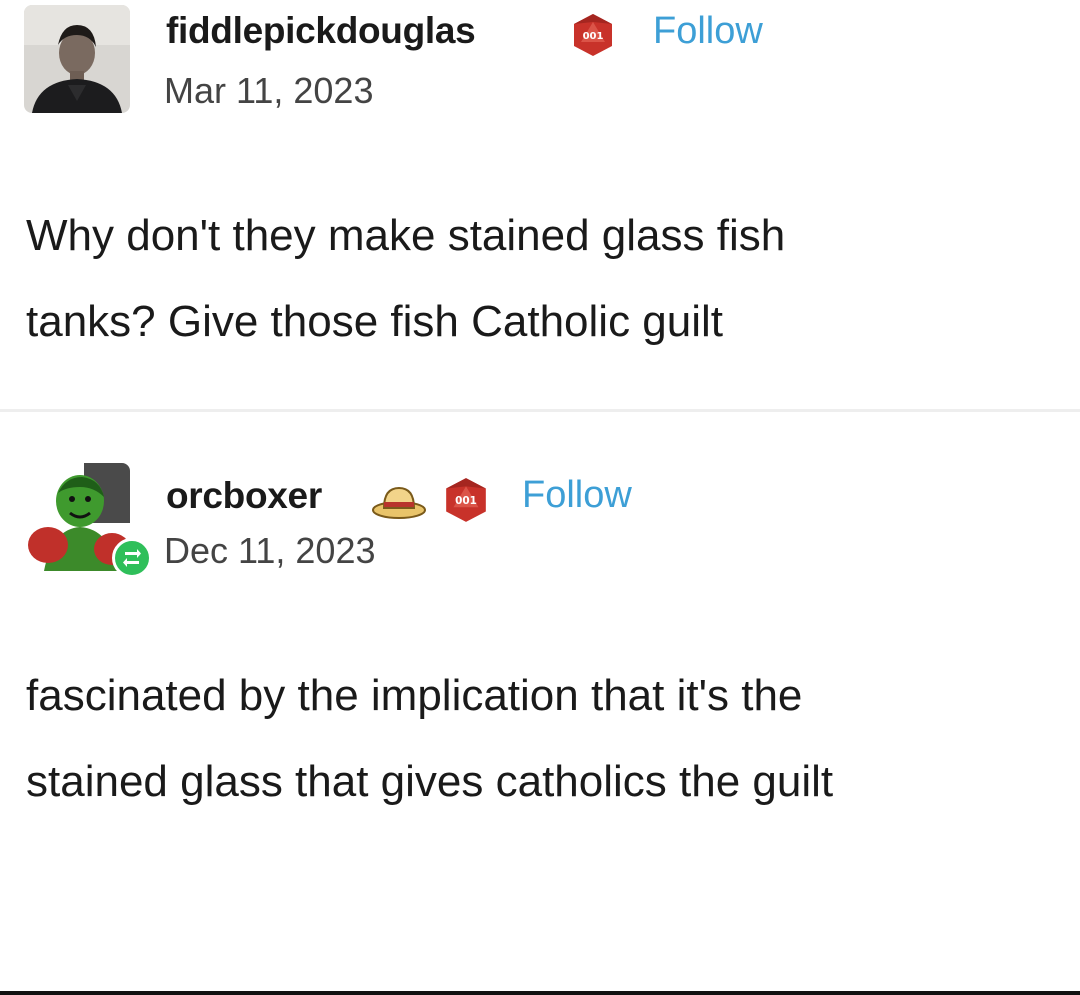 This screenshot has width=1080, height=995. Describe the element at coordinates (406, 235) in the screenshot. I see `post-body-line: Why don't they make stained glass fish` at that location.